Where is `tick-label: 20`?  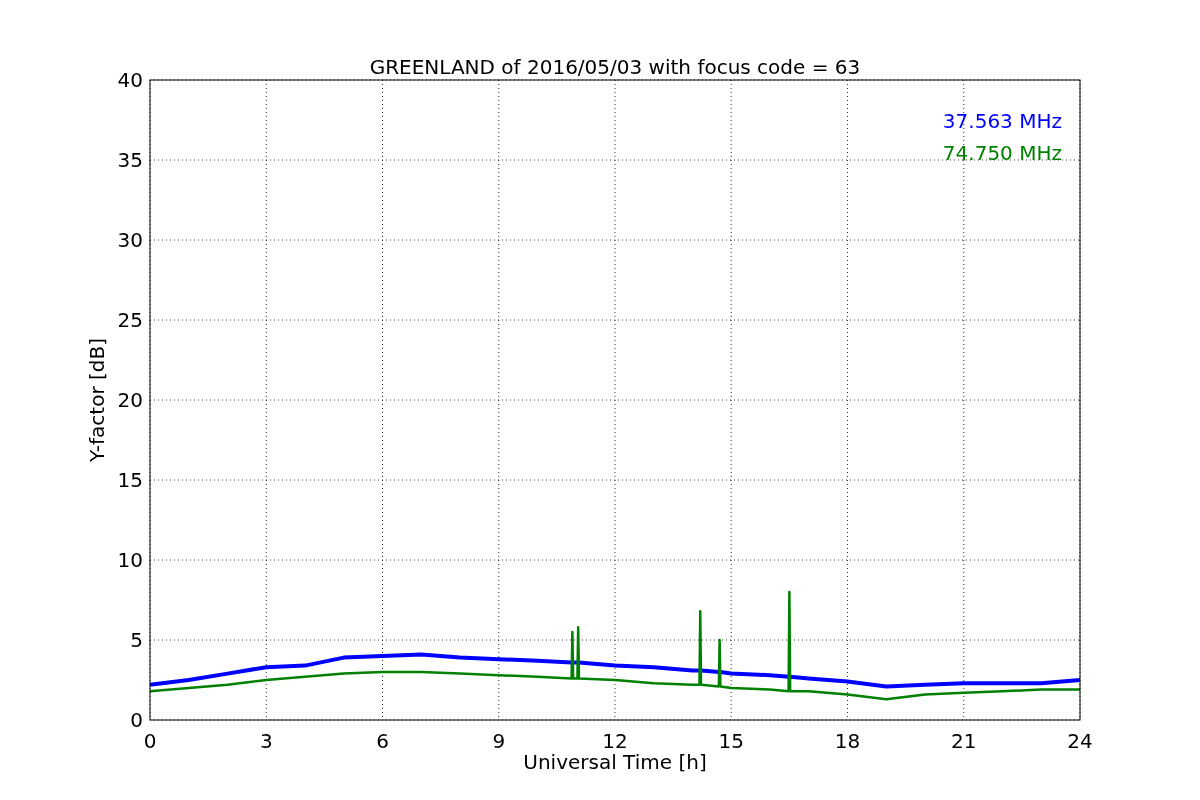
tick-label: 20 is located at coordinates (130, 400).